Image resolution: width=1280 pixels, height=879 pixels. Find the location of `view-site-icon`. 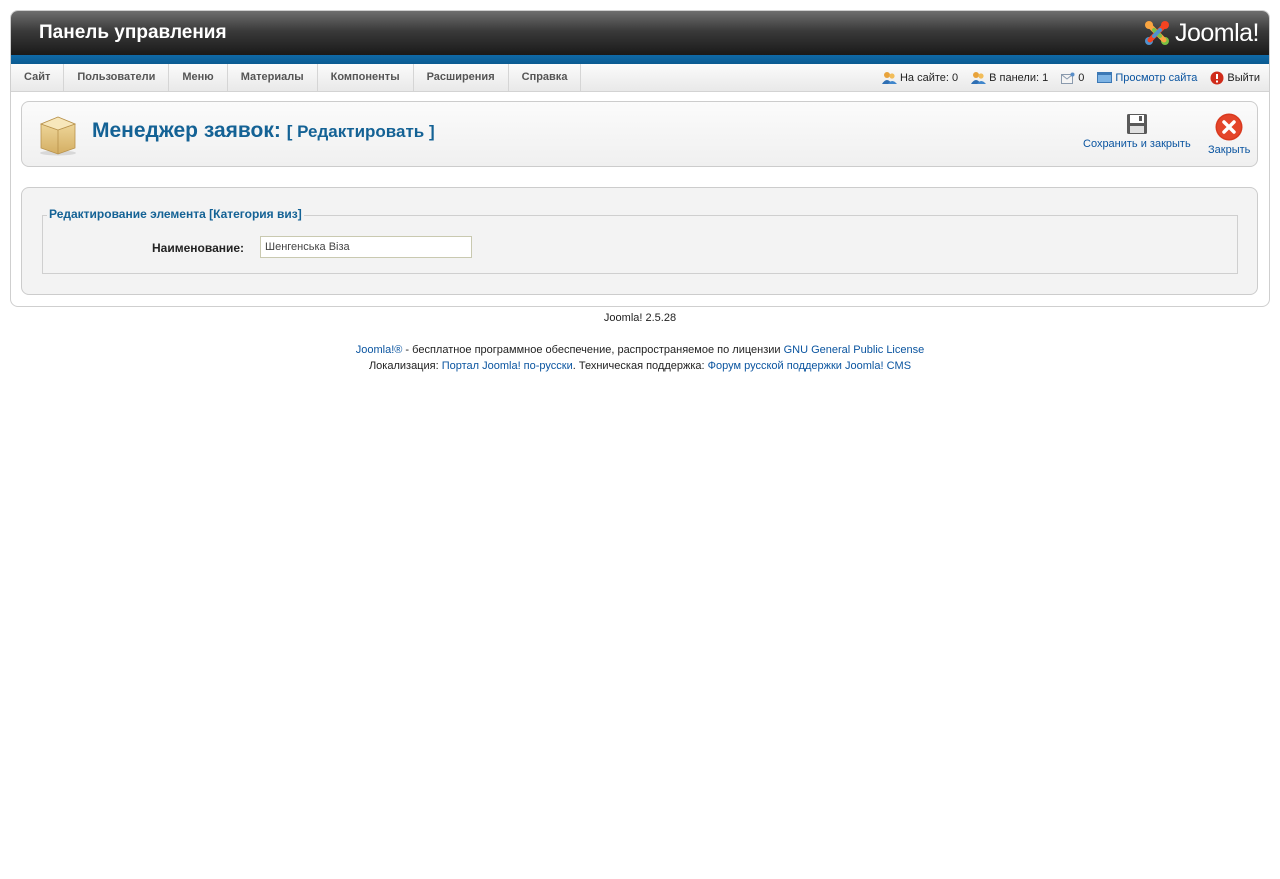

view-site-icon is located at coordinates (1105, 77).